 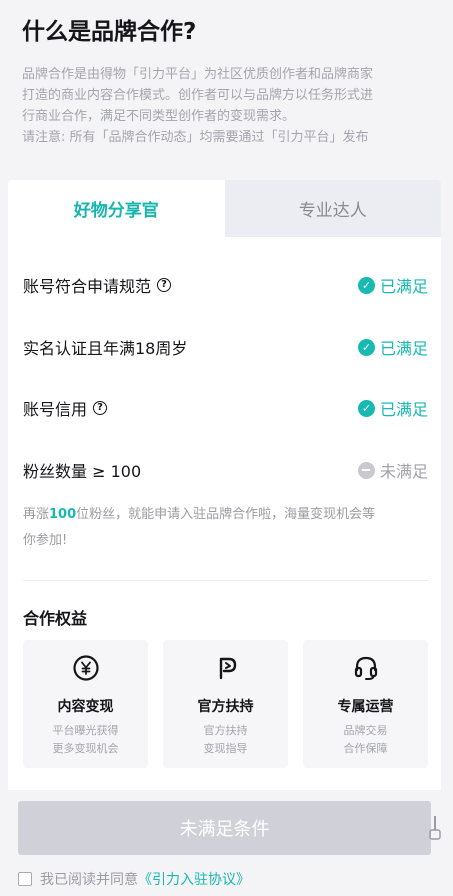 I want to click on intro-line: 打造的商业内容合作模式。创作者可以与品牌方以任务形式进, so click(x=198, y=95).